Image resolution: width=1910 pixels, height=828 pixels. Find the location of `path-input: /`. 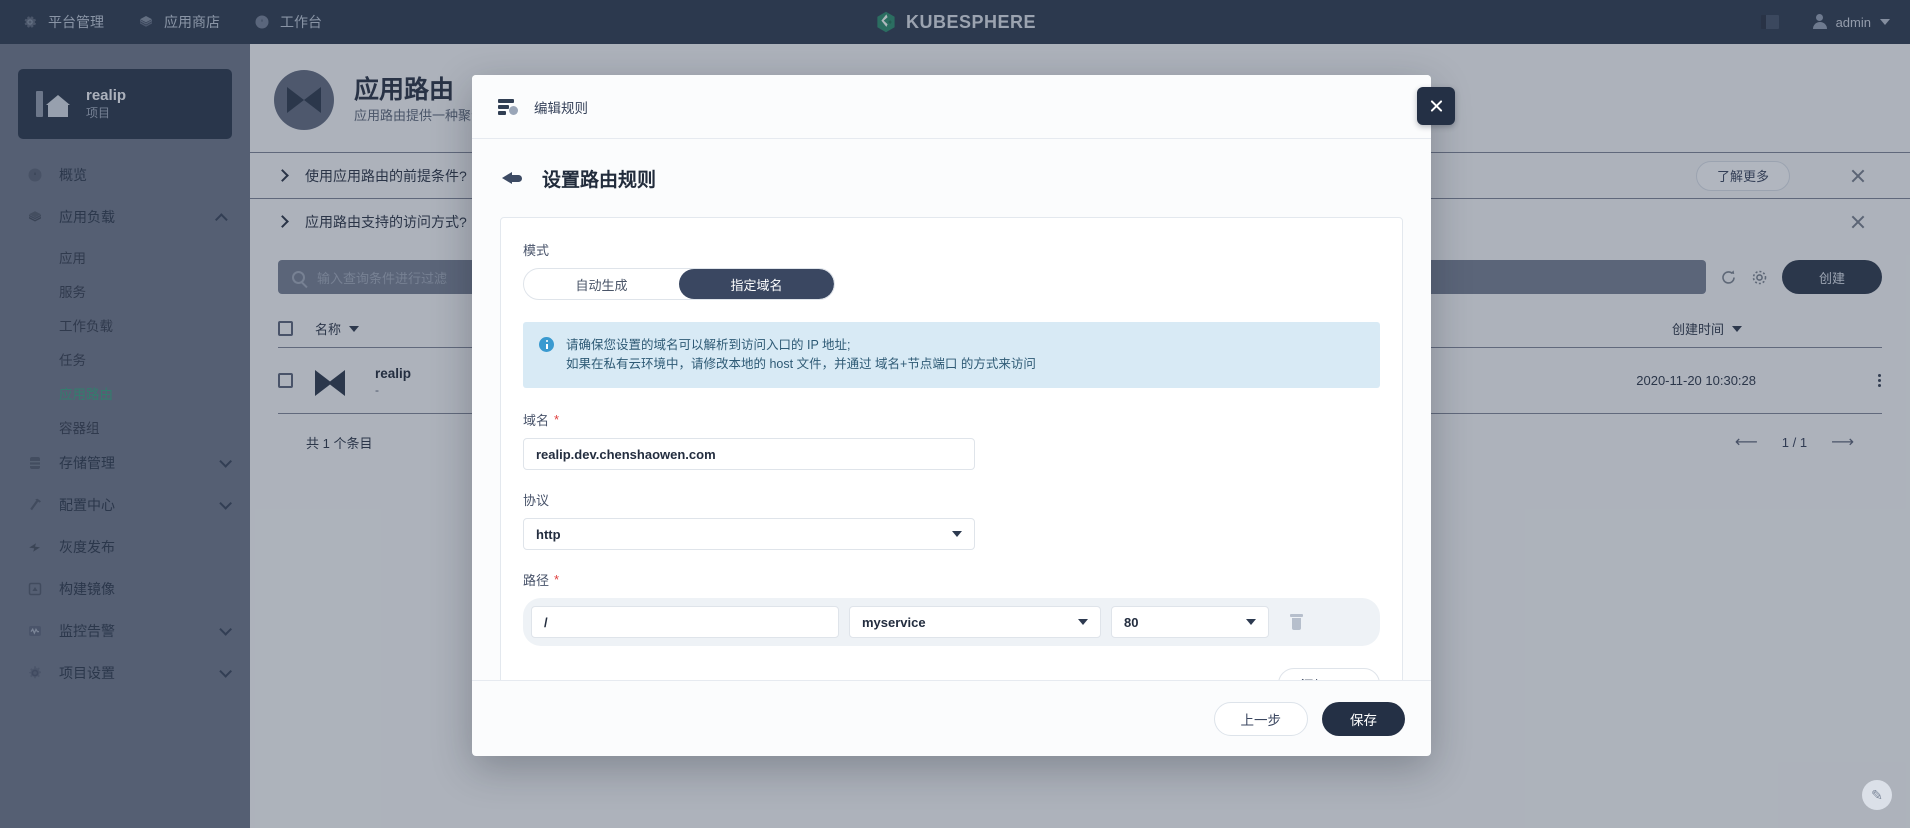

path-input: / is located at coordinates (685, 622).